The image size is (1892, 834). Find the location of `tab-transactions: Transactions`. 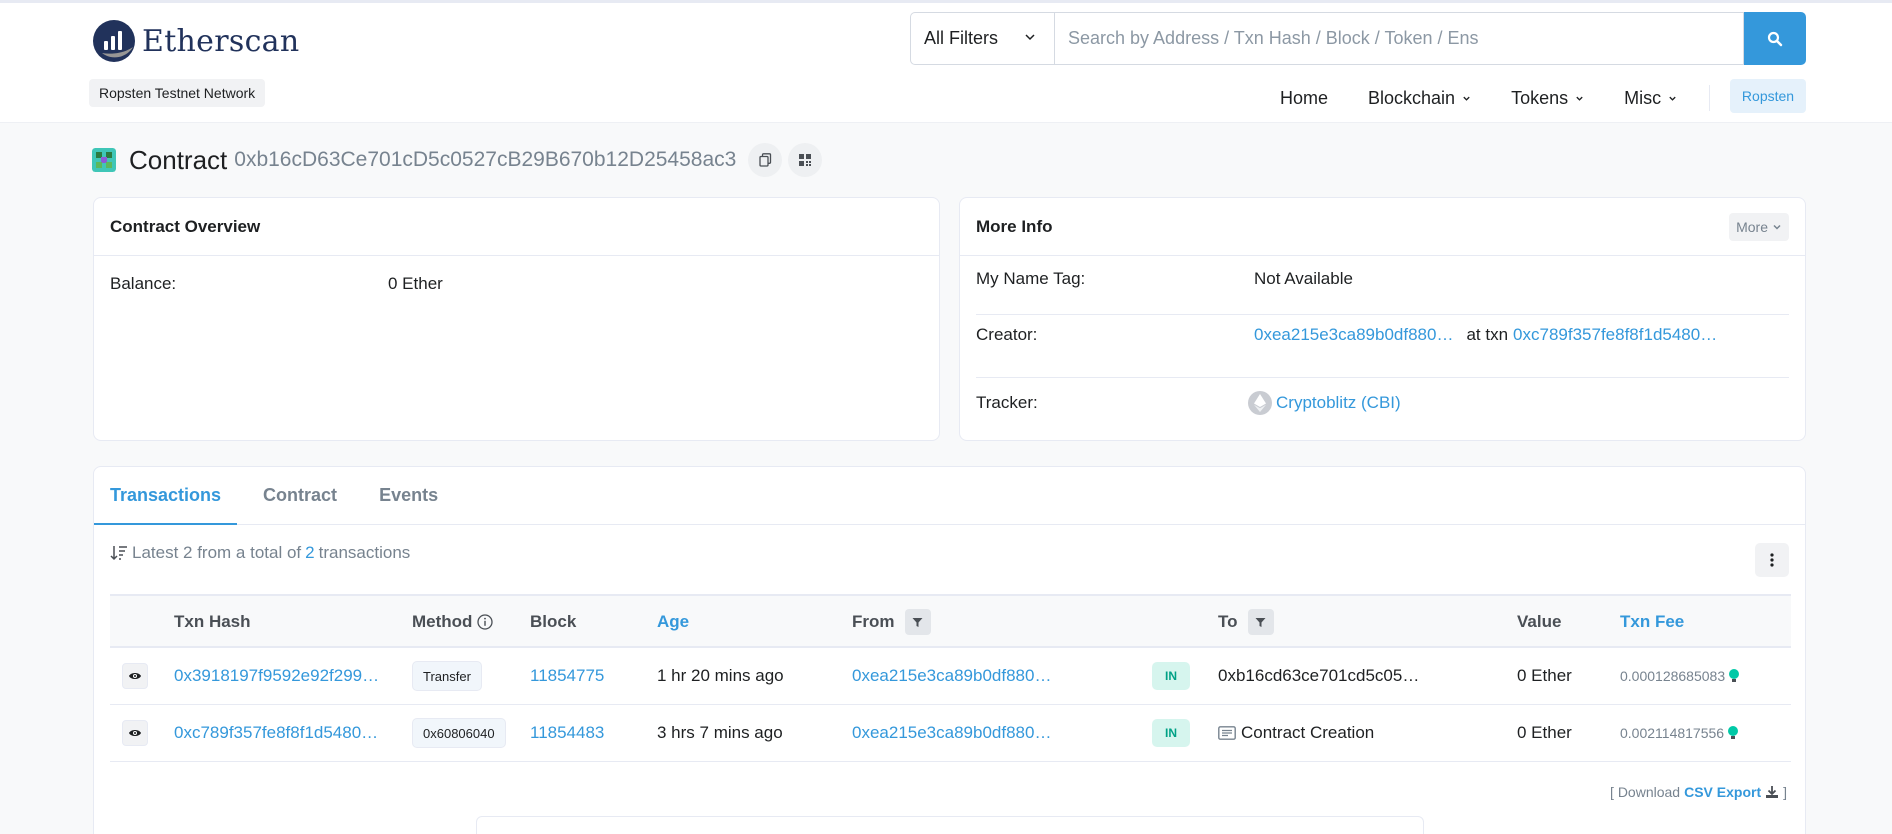

tab-transactions: Transactions is located at coordinates (166, 495).